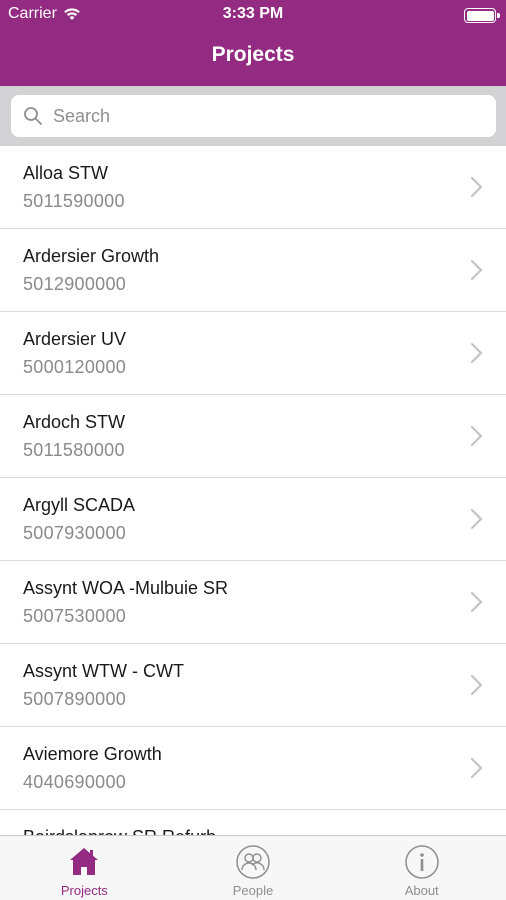 This screenshot has width=506, height=900. Describe the element at coordinates (74, 422) in the screenshot. I see `project-name: Ardoch STW` at that location.